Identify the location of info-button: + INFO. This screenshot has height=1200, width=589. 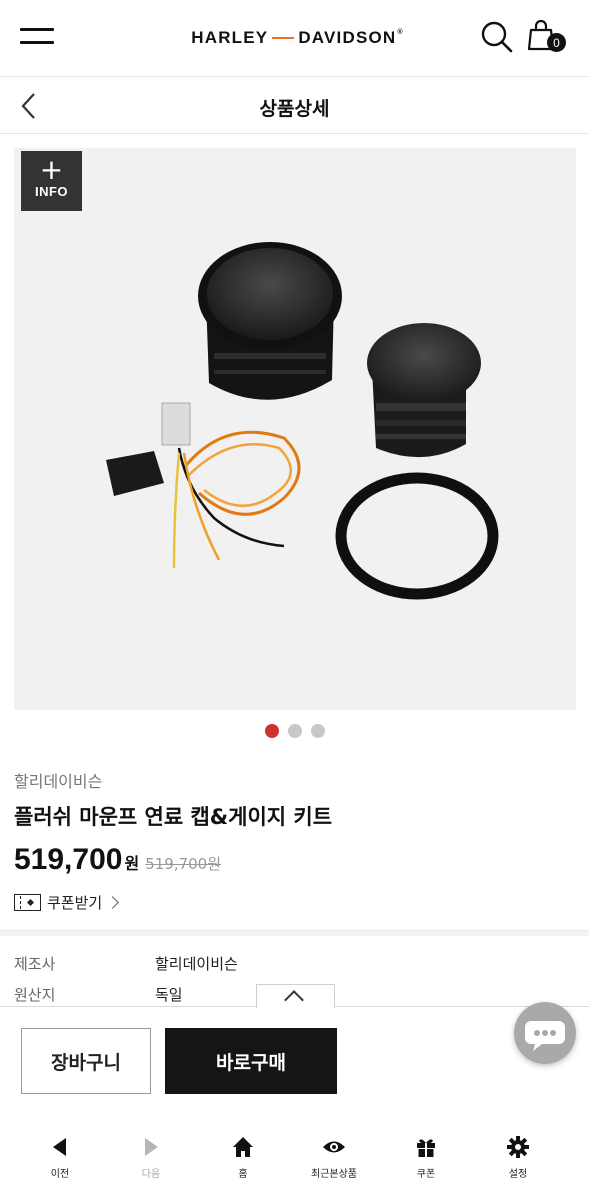
(51, 181).